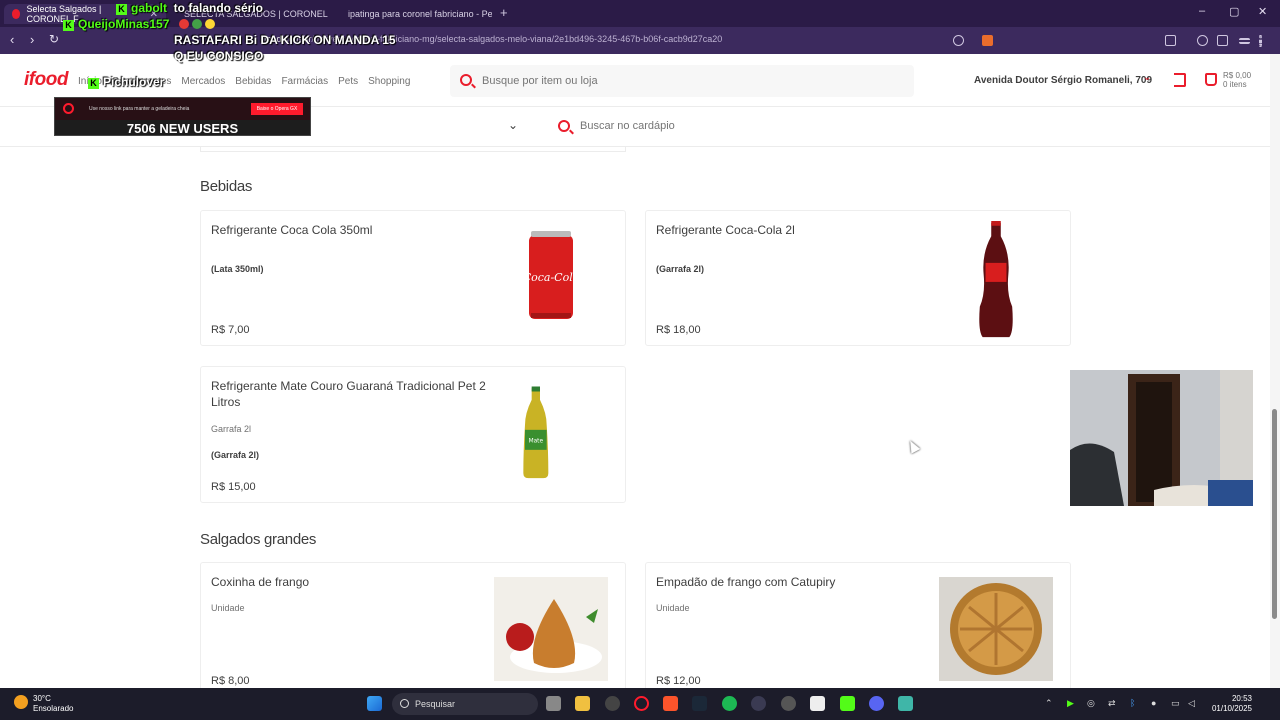 This screenshot has height=720, width=1280. I want to click on menu-icon, so click(1244, 41).